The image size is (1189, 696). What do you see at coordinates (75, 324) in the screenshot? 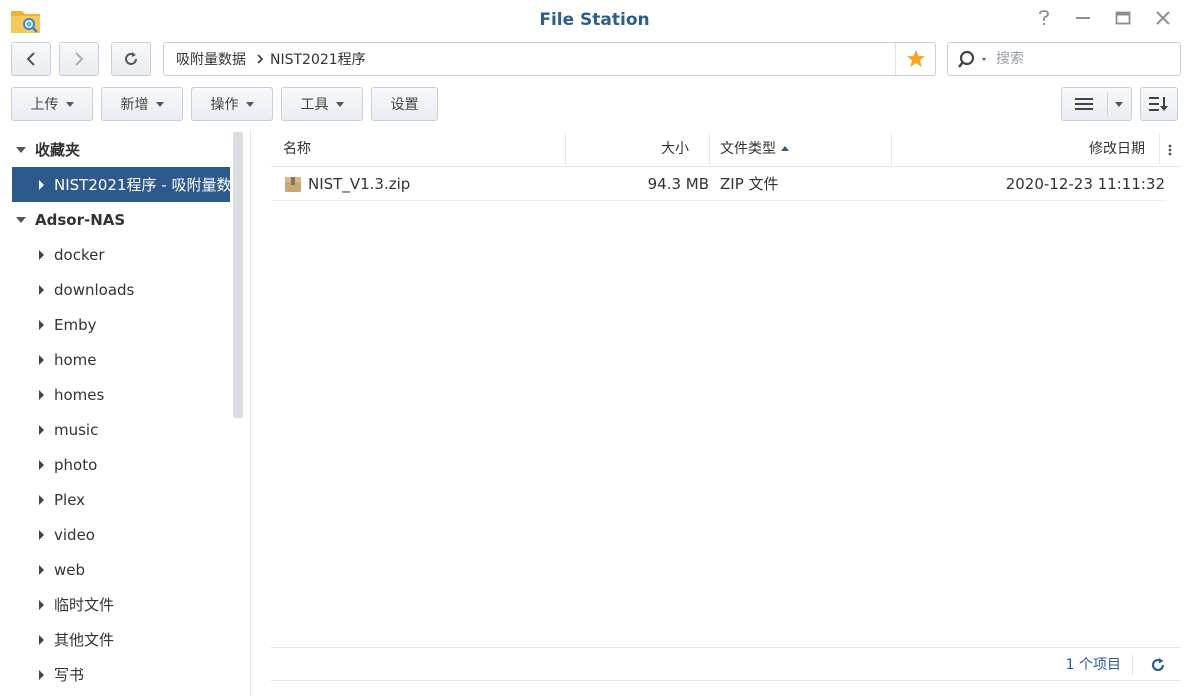
I see `sidebar-item-label: Emby` at bounding box center [75, 324].